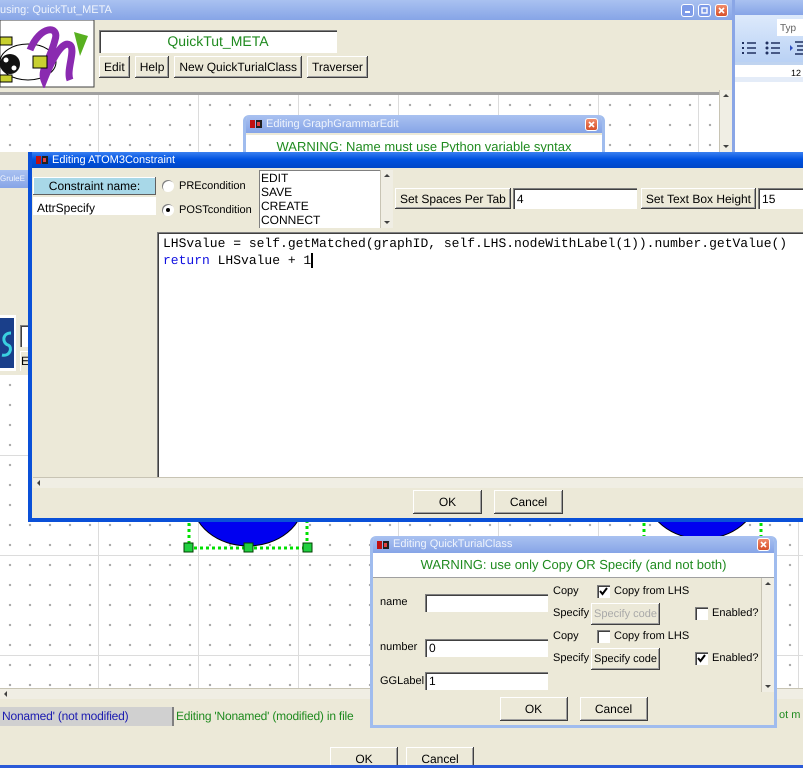 The image size is (803, 768). What do you see at coordinates (574, 198) in the screenshot?
I see `spaces-field: 4` at bounding box center [574, 198].